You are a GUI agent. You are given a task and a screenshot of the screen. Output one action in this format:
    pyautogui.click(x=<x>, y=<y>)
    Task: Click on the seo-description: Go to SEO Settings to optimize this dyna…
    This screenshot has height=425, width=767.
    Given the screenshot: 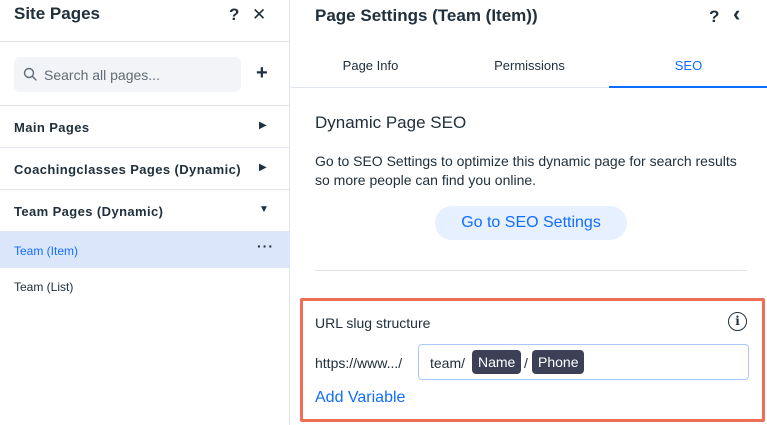 What is the action you would take?
    pyautogui.click(x=526, y=170)
    